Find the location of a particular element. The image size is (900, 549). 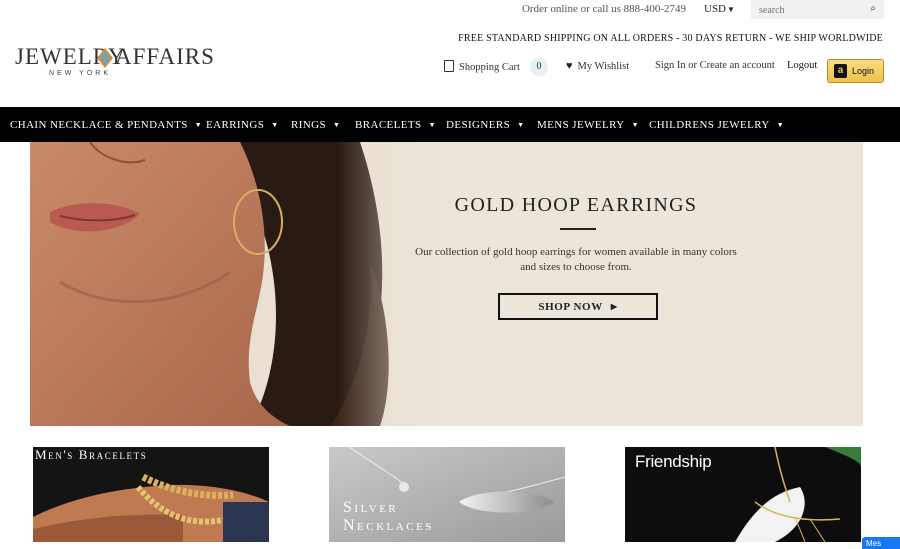

category-tile-friendship: Friendship is located at coordinates (743, 494).